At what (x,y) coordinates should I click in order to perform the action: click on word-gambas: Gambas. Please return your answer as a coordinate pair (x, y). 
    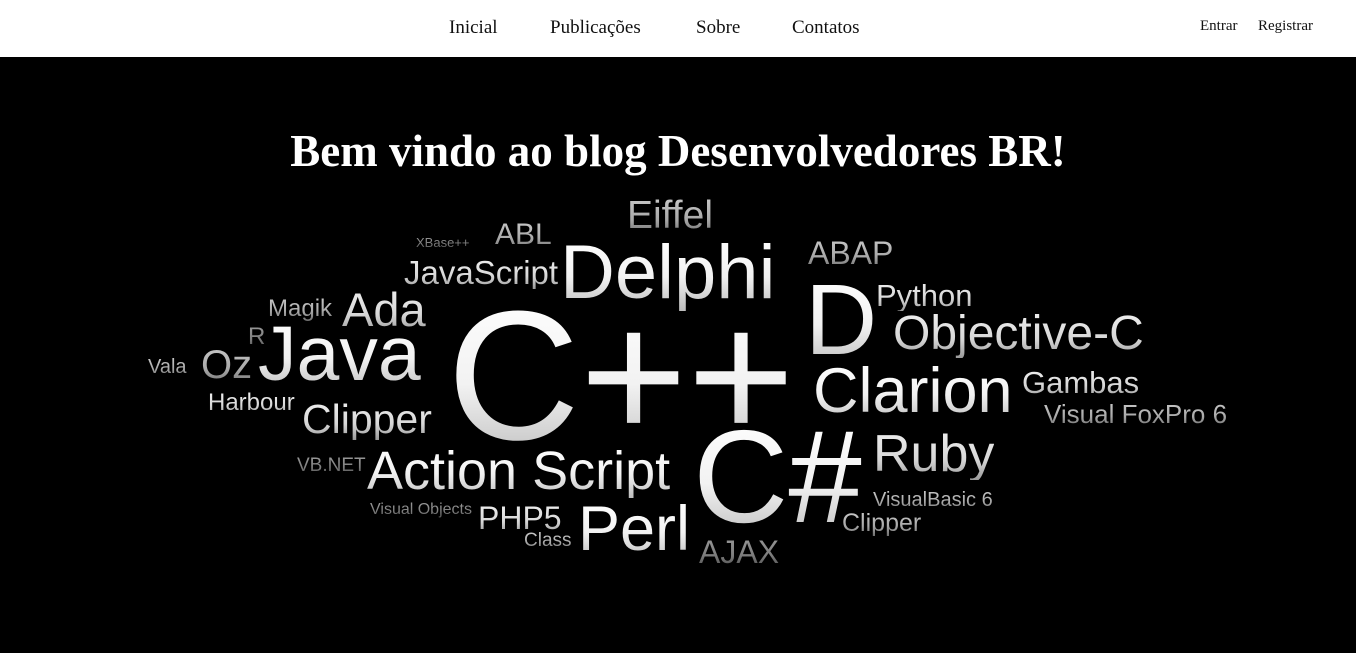
    Looking at the image, I should click on (1081, 382).